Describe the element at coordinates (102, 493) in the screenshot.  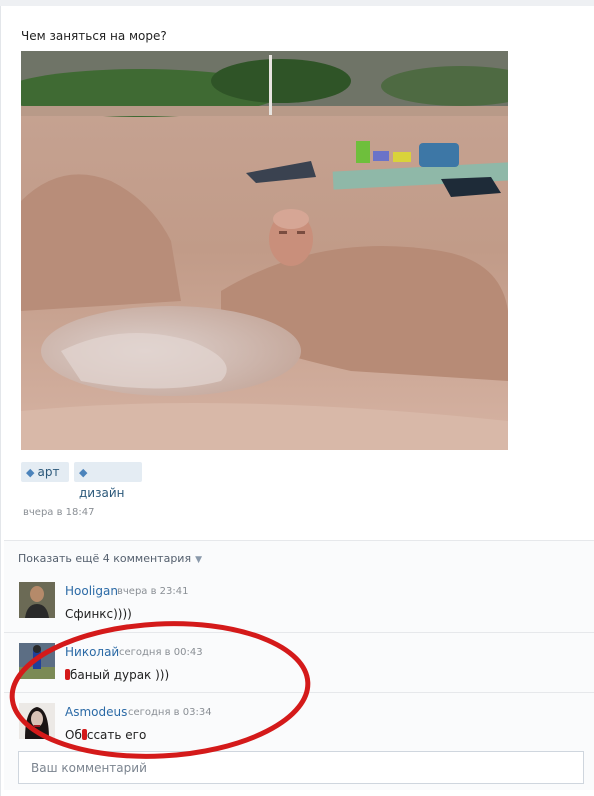
I see `tag-label: дизайн` at that location.